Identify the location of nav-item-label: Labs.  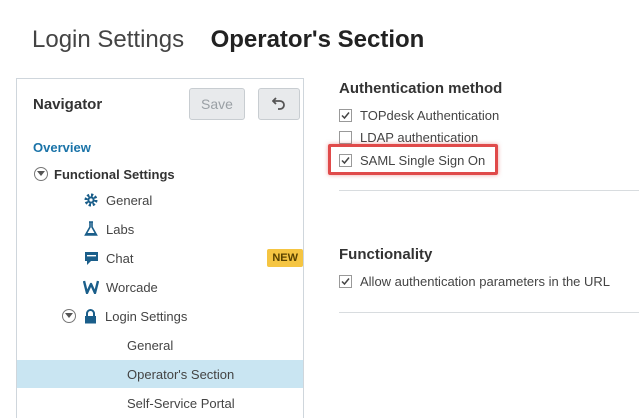
(120, 229).